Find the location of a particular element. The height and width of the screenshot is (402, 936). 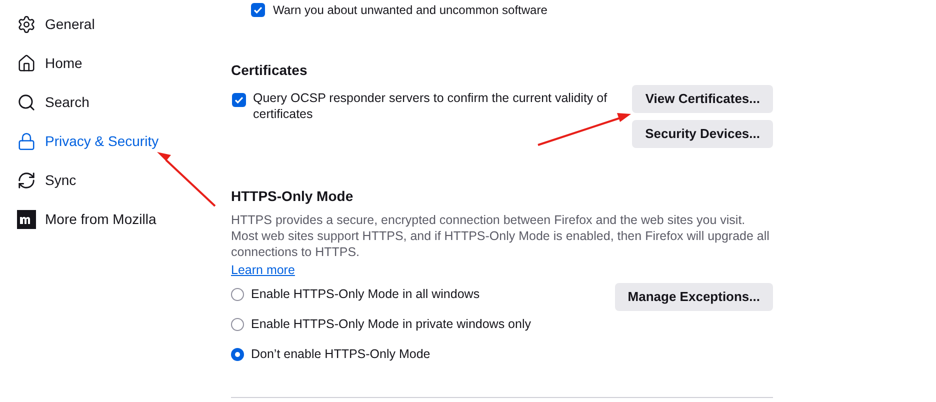

sidebar-item: Home is located at coordinates (124, 63).